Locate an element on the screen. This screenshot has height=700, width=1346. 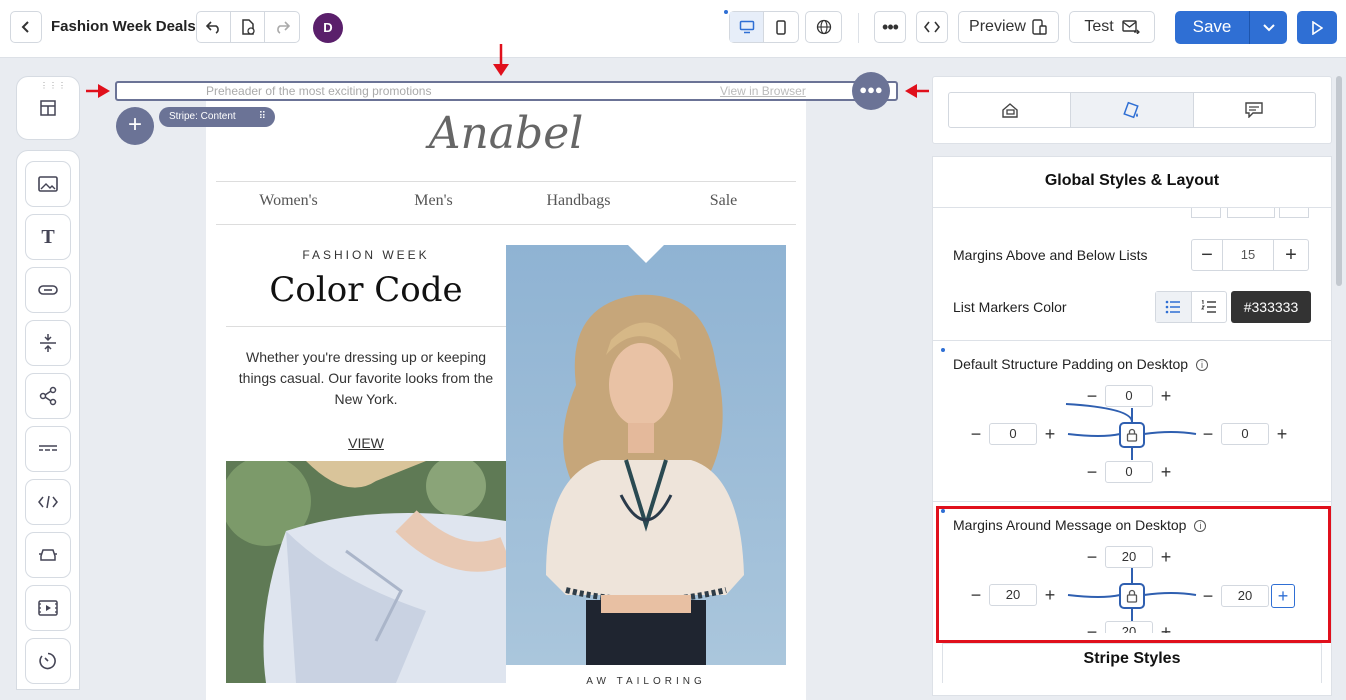
margins-lock is located at coordinates (1132, 596).